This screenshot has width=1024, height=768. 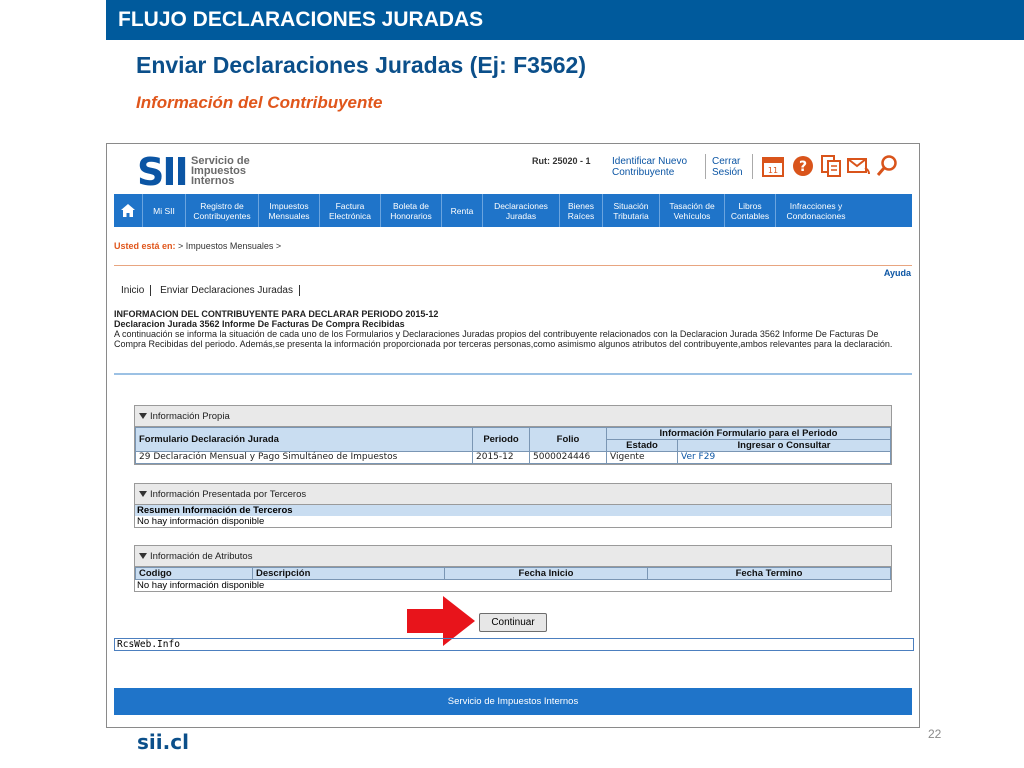 What do you see at coordinates (513, 374) in the screenshot?
I see `section-divider` at bounding box center [513, 374].